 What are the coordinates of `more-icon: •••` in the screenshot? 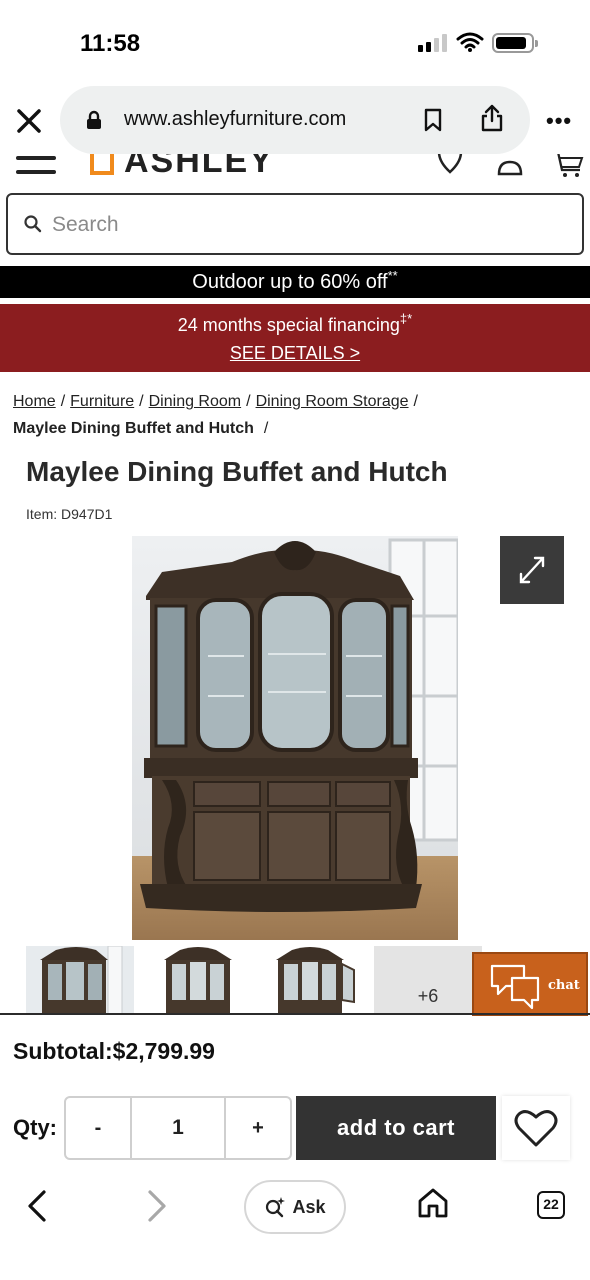 It's located at (559, 121).